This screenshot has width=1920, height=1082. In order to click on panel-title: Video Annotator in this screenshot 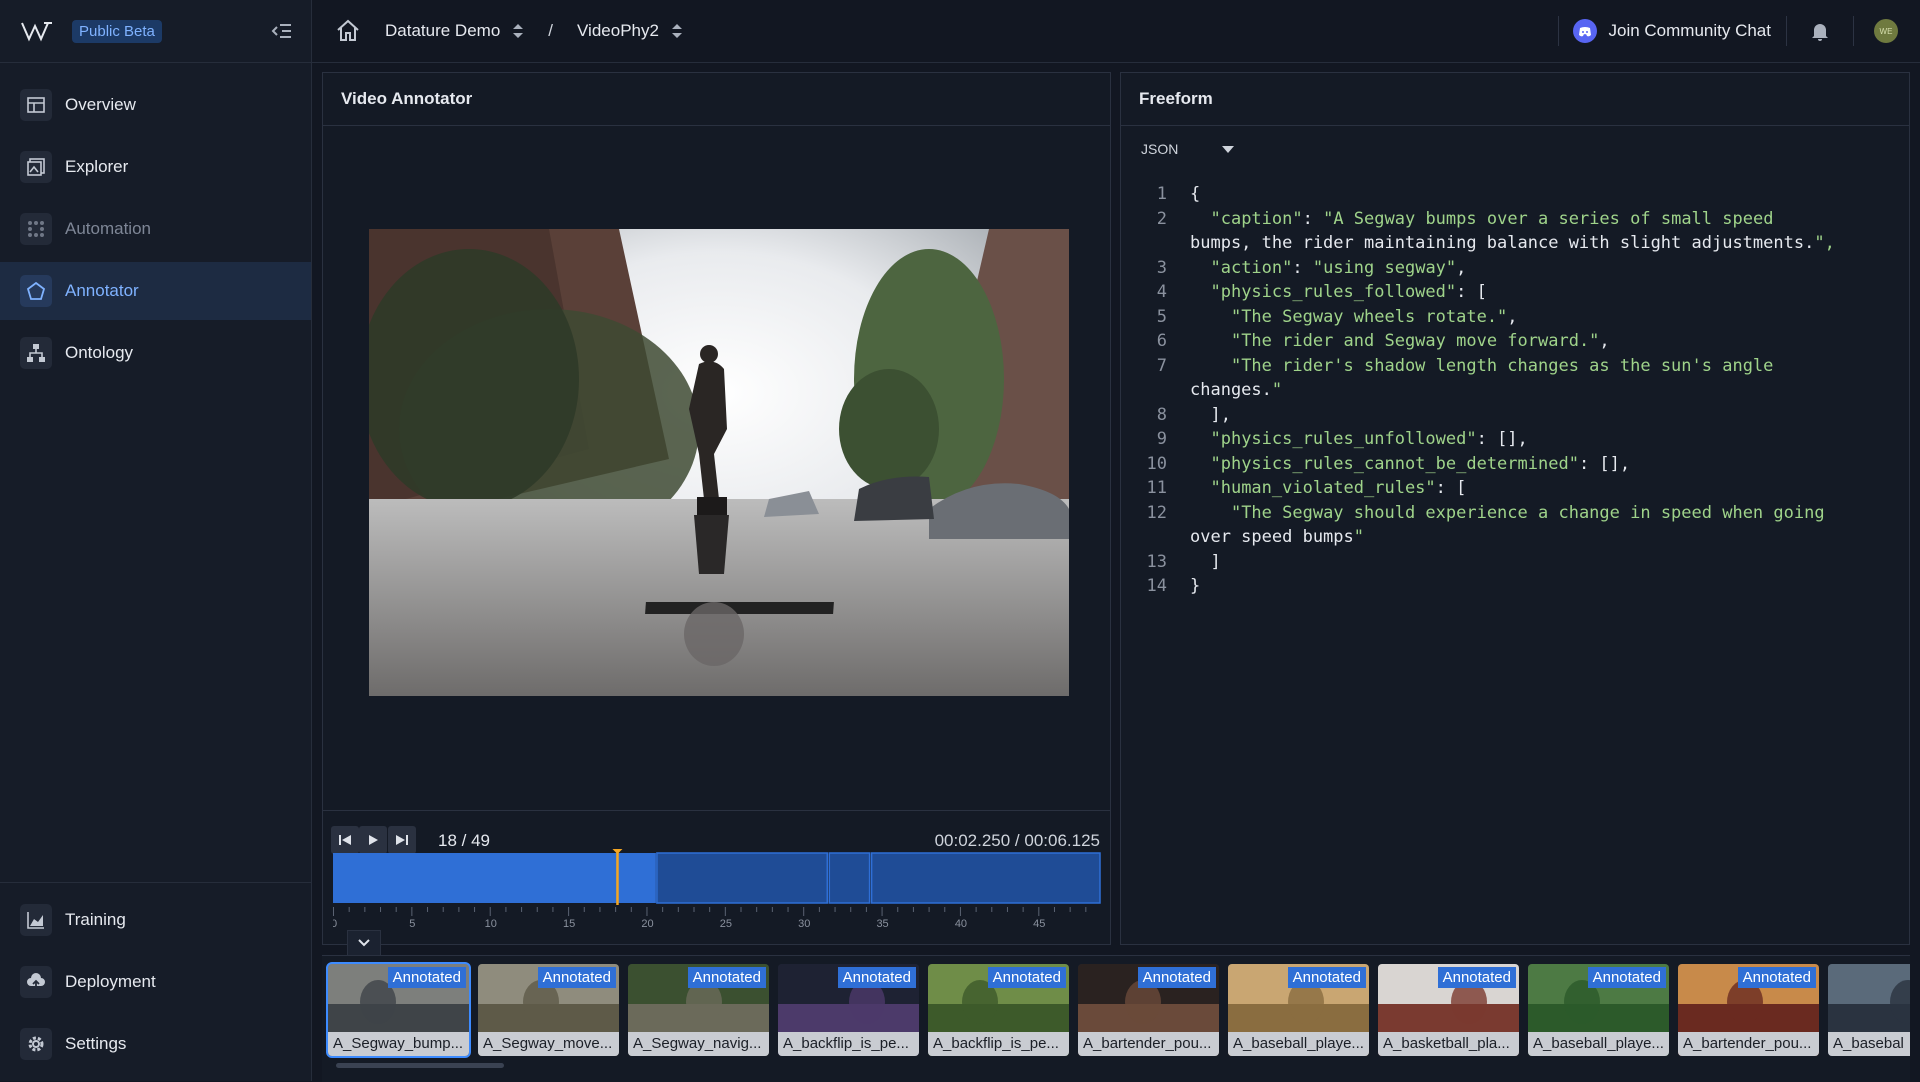, I will do `click(716, 99)`.